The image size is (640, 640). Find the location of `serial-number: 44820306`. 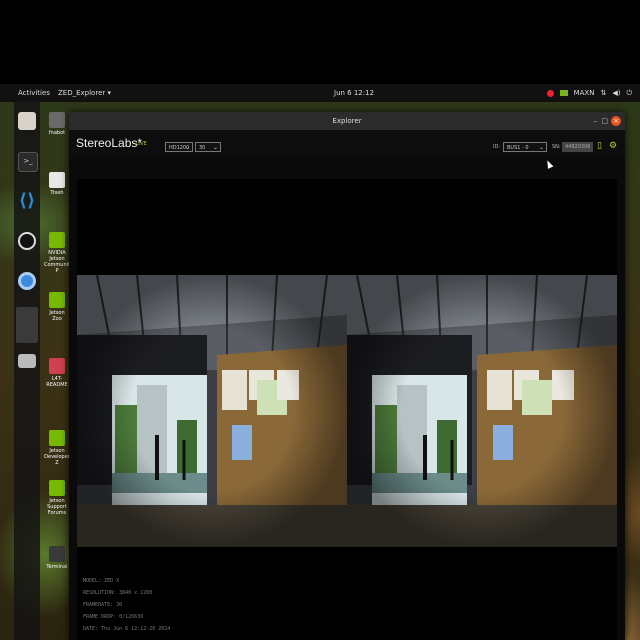

serial-number: 44820306 is located at coordinates (578, 147).